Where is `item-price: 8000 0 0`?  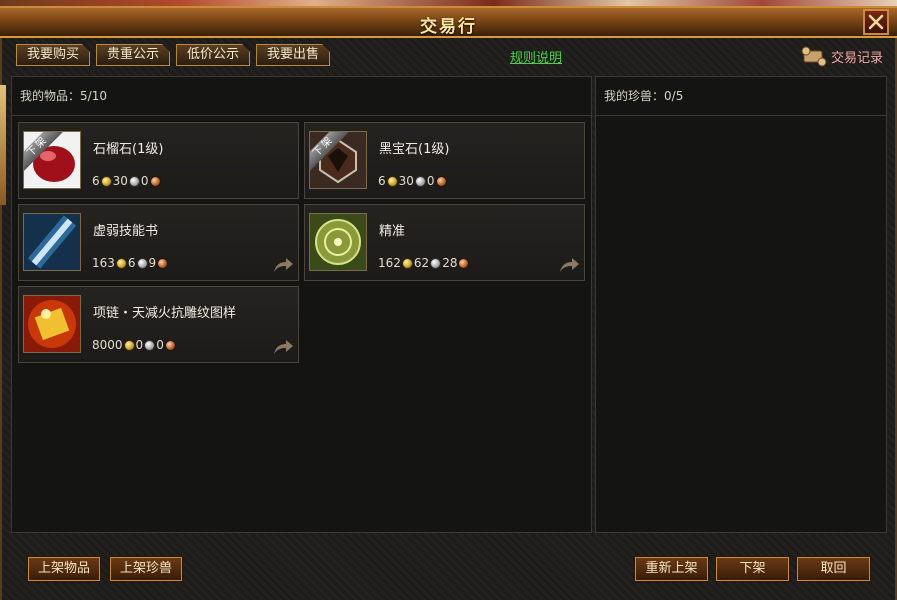 item-price: 8000 0 0 is located at coordinates (134, 345).